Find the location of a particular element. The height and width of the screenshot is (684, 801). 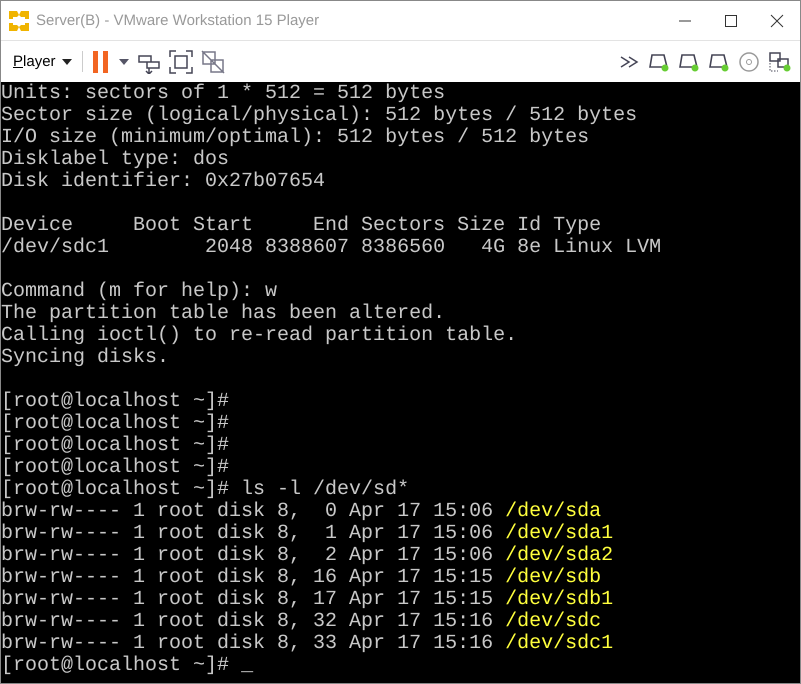

terminal-text: Command (m for help): w is located at coordinates (139, 291).